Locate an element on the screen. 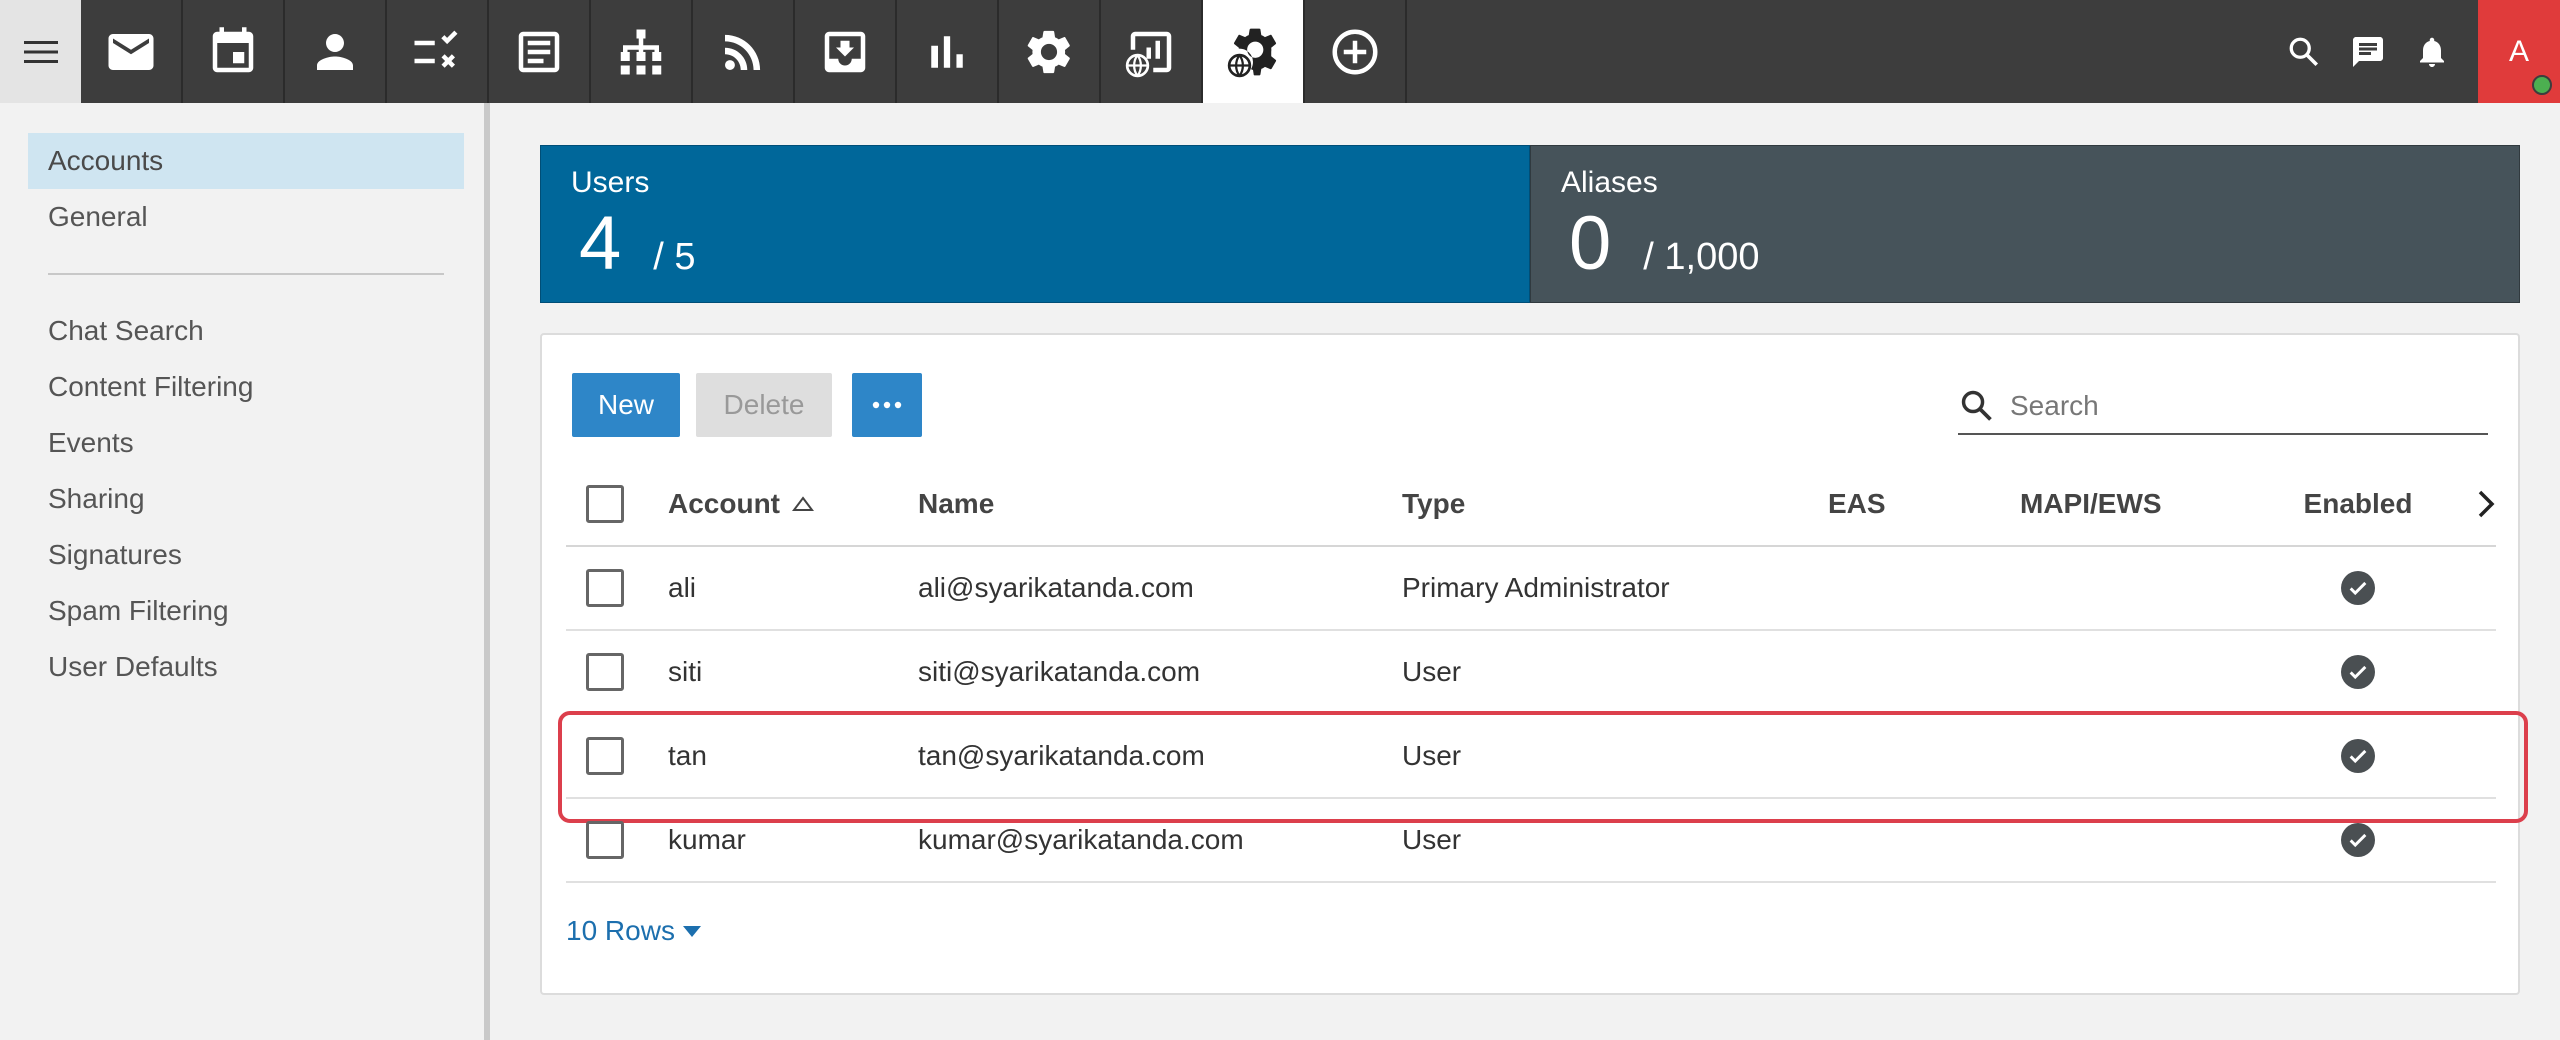 This screenshot has height=1040, width=2560. search-input is located at coordinates (2240, 406).